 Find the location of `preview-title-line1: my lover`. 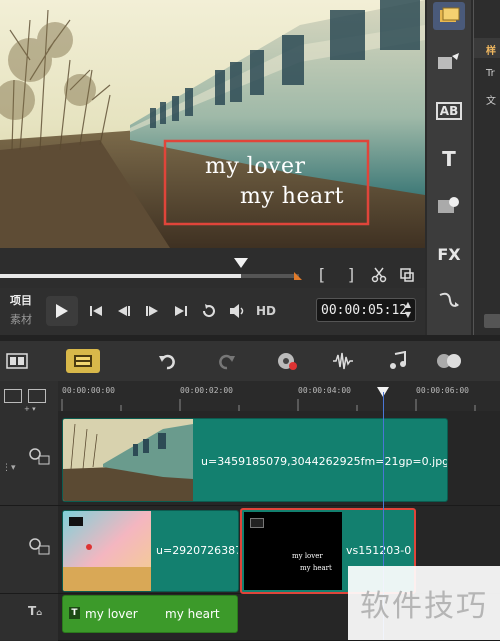

preview-title-line1: my lover is located at coordinates (255, 166).